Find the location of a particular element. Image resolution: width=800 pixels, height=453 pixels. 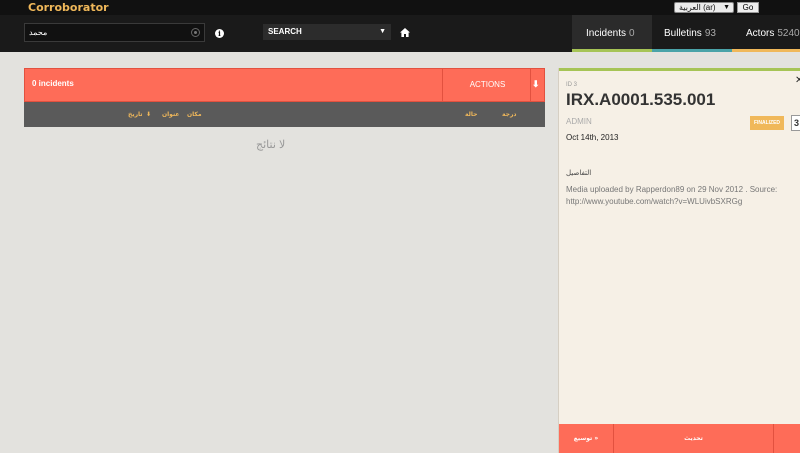

clear-search-icon is located at coordinates (195, 32).